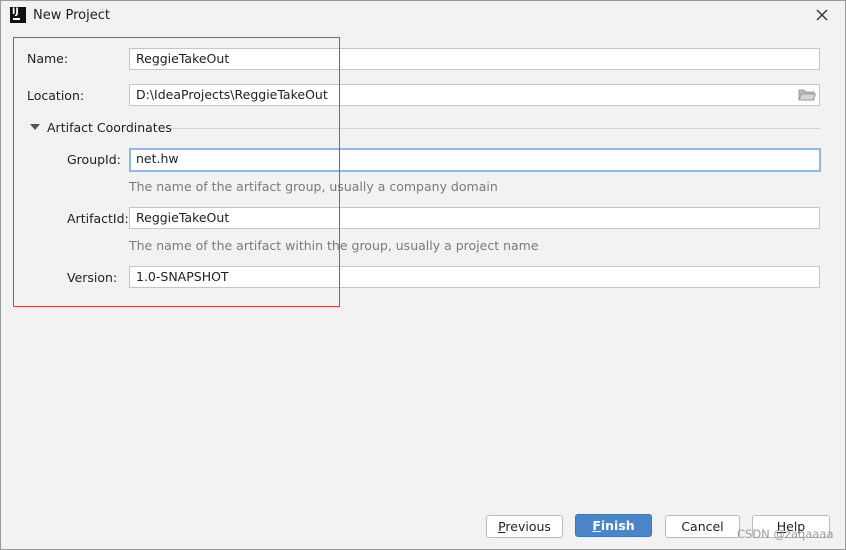  Describe the element at coordinates (98, 218) in the screenshot. I see `artifactid-label: ArtifactId:` at that location.